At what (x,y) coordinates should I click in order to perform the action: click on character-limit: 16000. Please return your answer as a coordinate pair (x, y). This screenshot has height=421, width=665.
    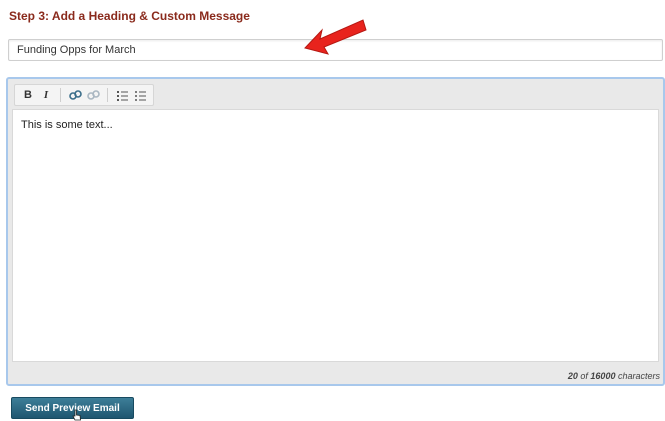
    Looking at the image, I should click on (603, 376).